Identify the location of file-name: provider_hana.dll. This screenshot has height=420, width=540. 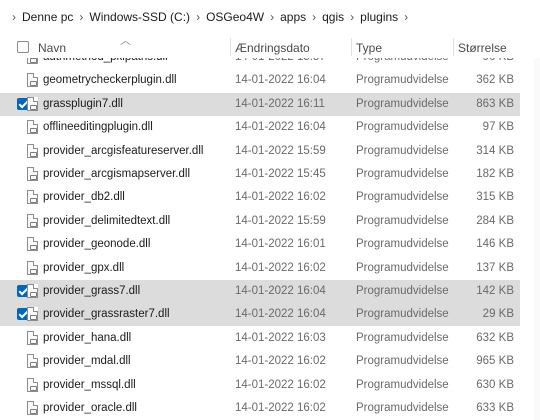
(87, 338).